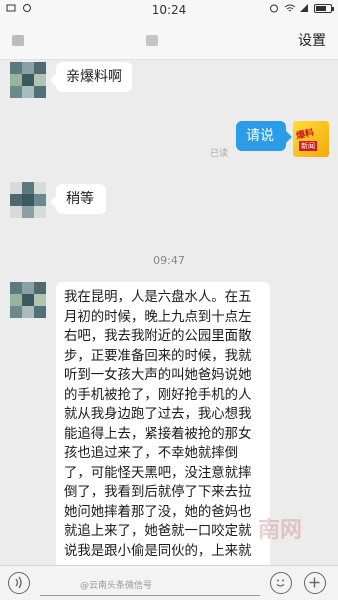 Image resolution: width=338 pixels, height=600 pixels. I want to click on chat-title-bar: 设置, so click(169, 40).